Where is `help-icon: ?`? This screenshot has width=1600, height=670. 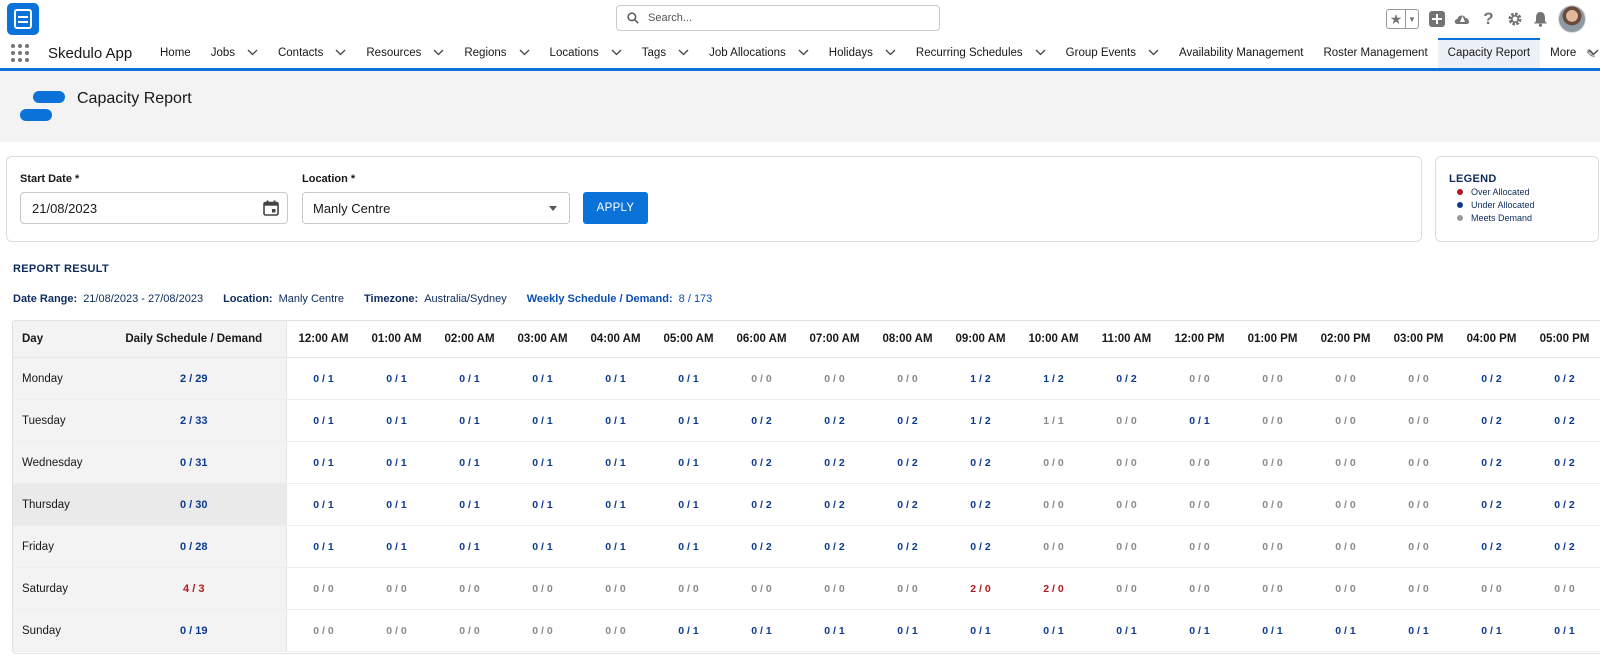 help-icon: ? is located at coordinates (1488, 18).